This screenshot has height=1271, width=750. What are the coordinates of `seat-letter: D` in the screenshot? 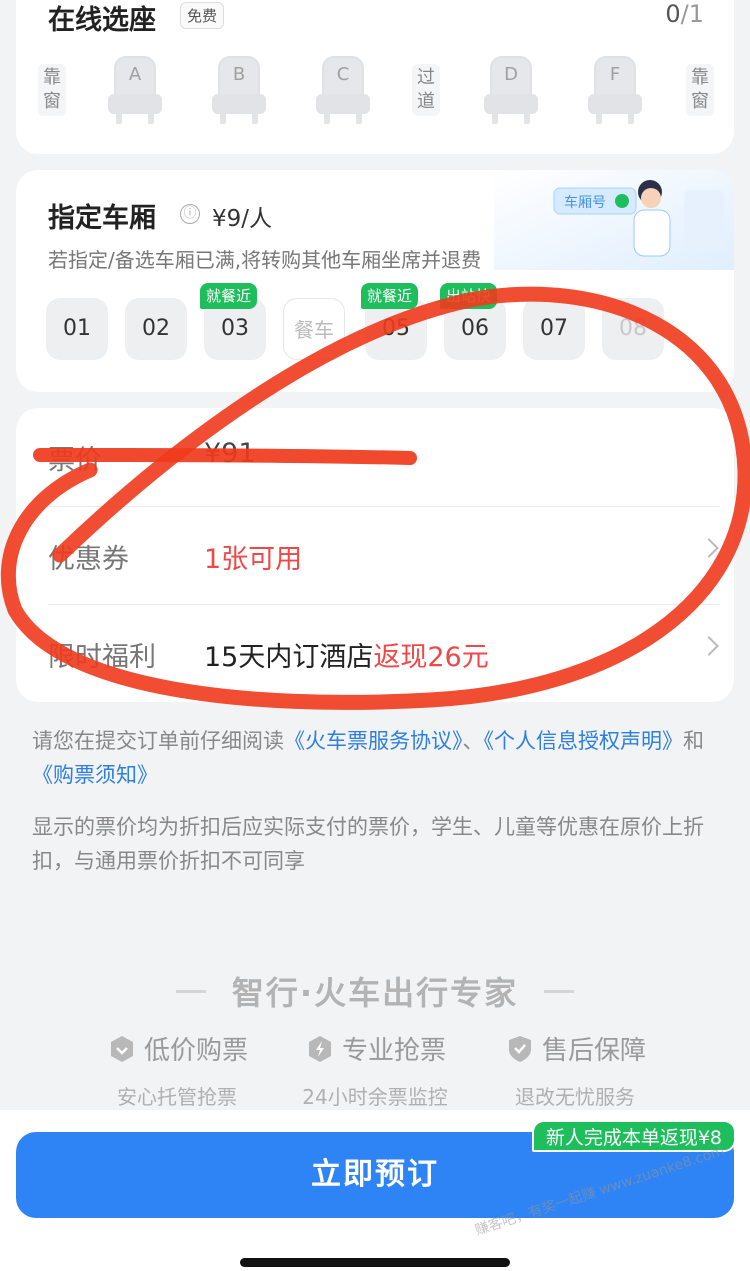 It's located at (511, 74).